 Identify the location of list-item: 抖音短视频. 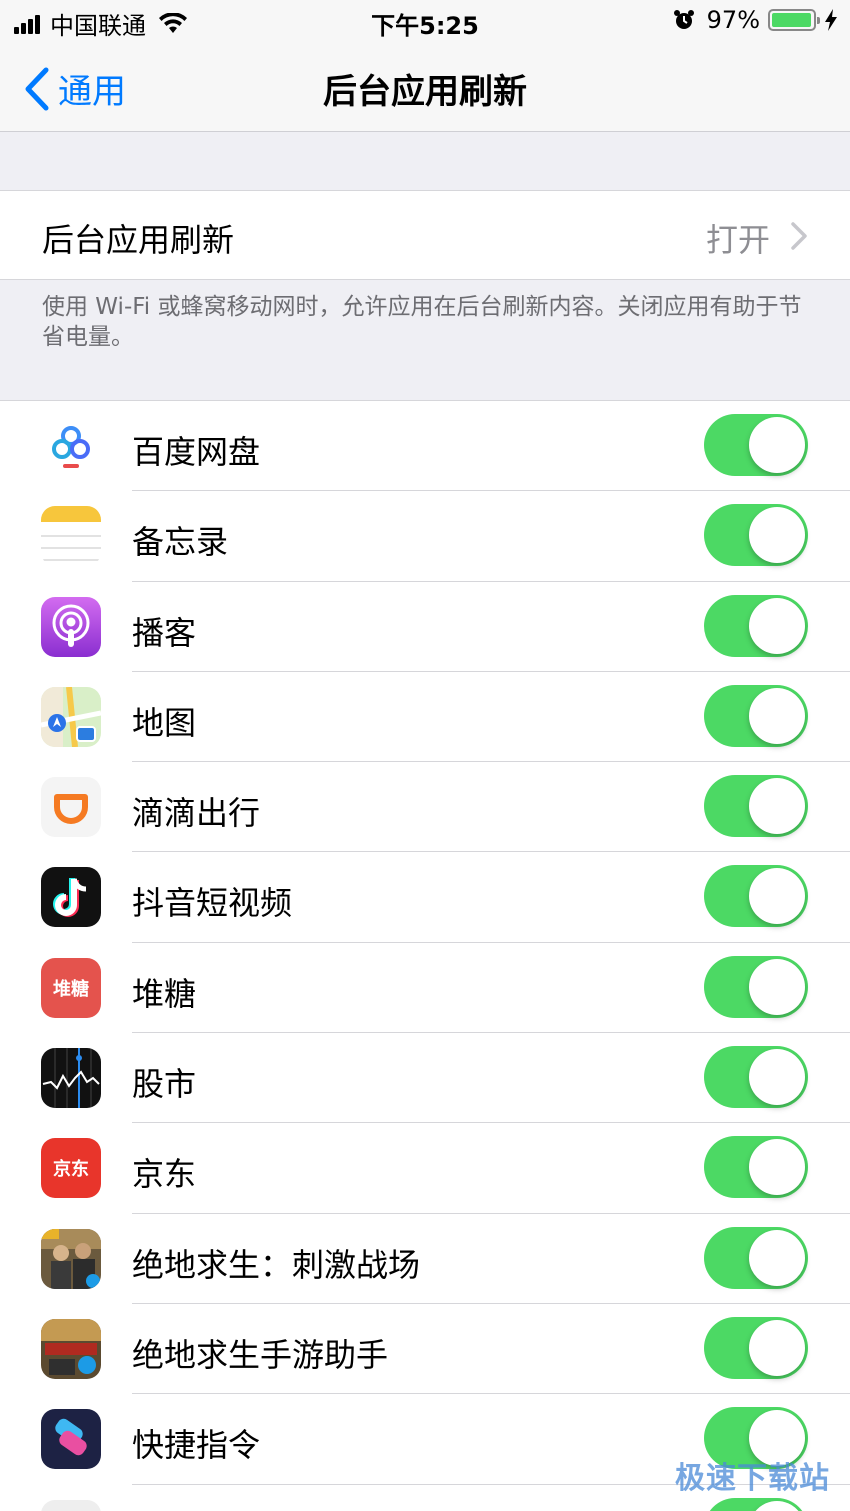
(425, 897).